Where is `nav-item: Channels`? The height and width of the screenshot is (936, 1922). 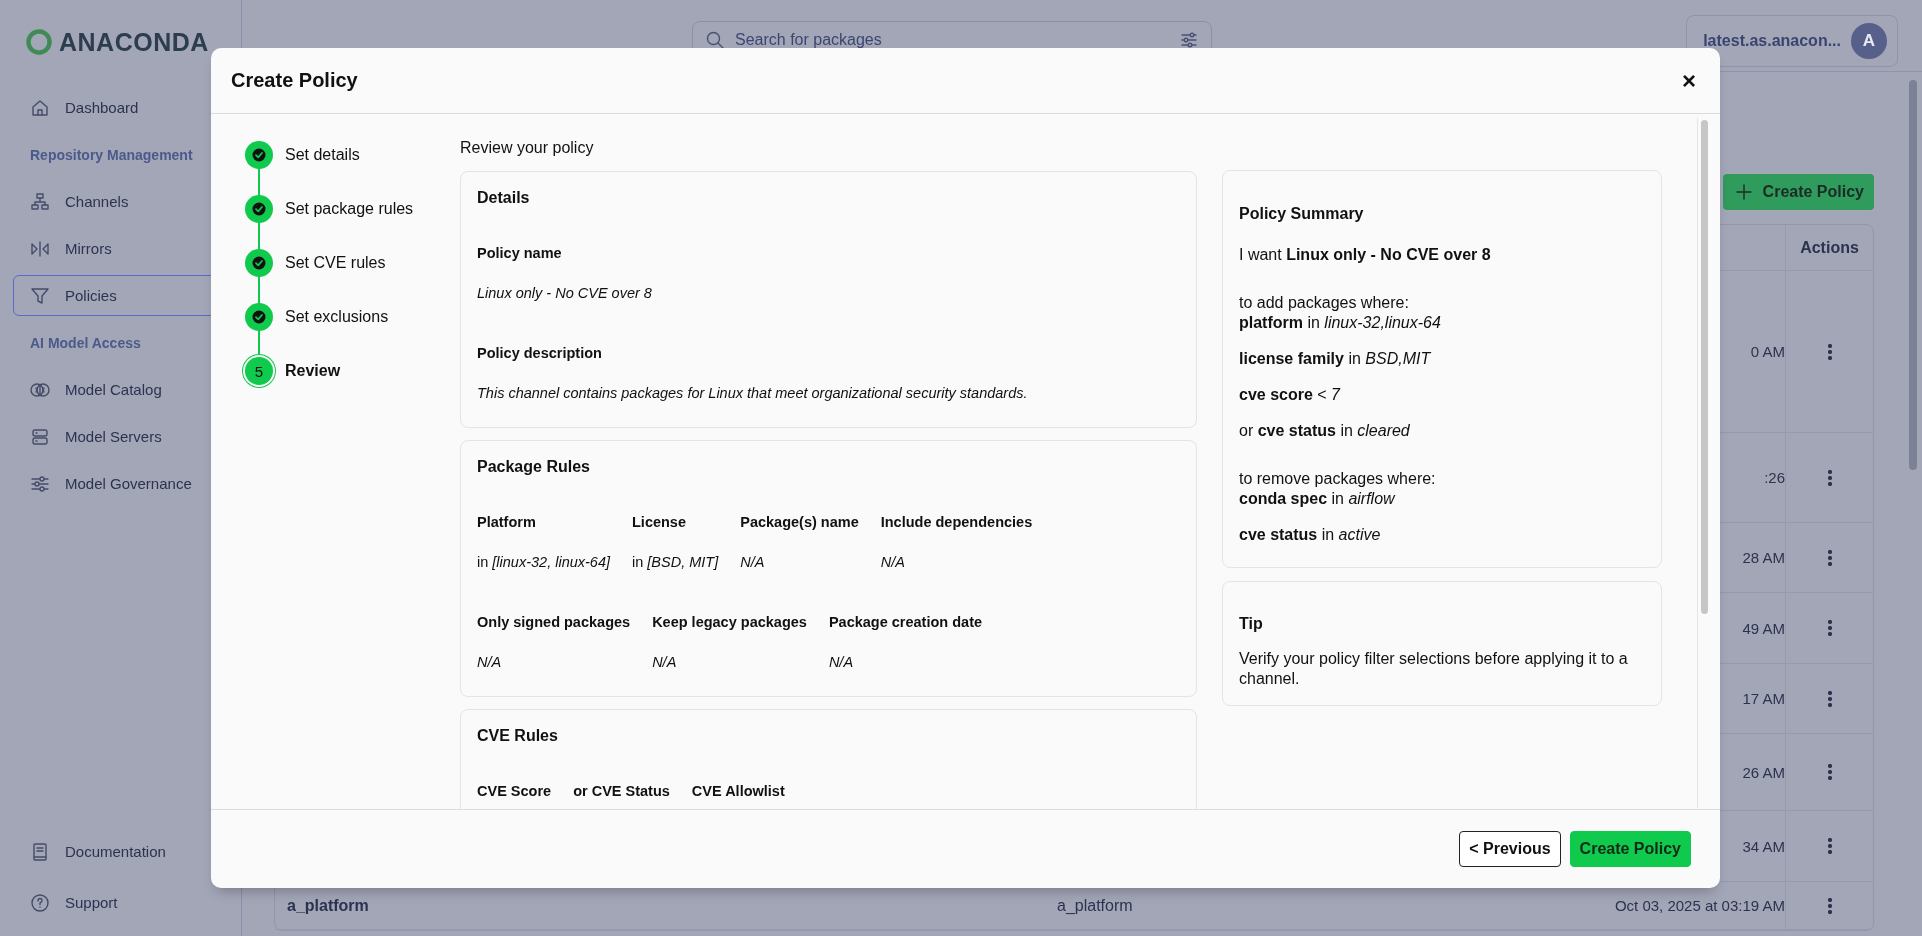 nav-item: Channels is located at coordinates (133, 201).